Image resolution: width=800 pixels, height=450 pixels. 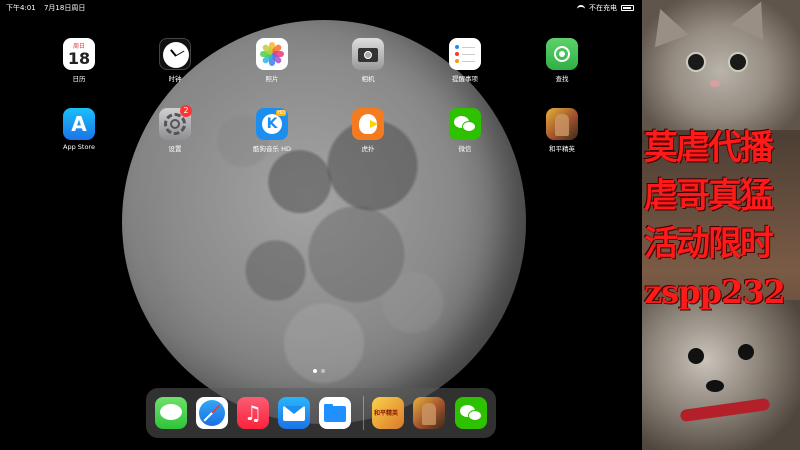 I want to click on camera-icon, so click(x=368, y=54).